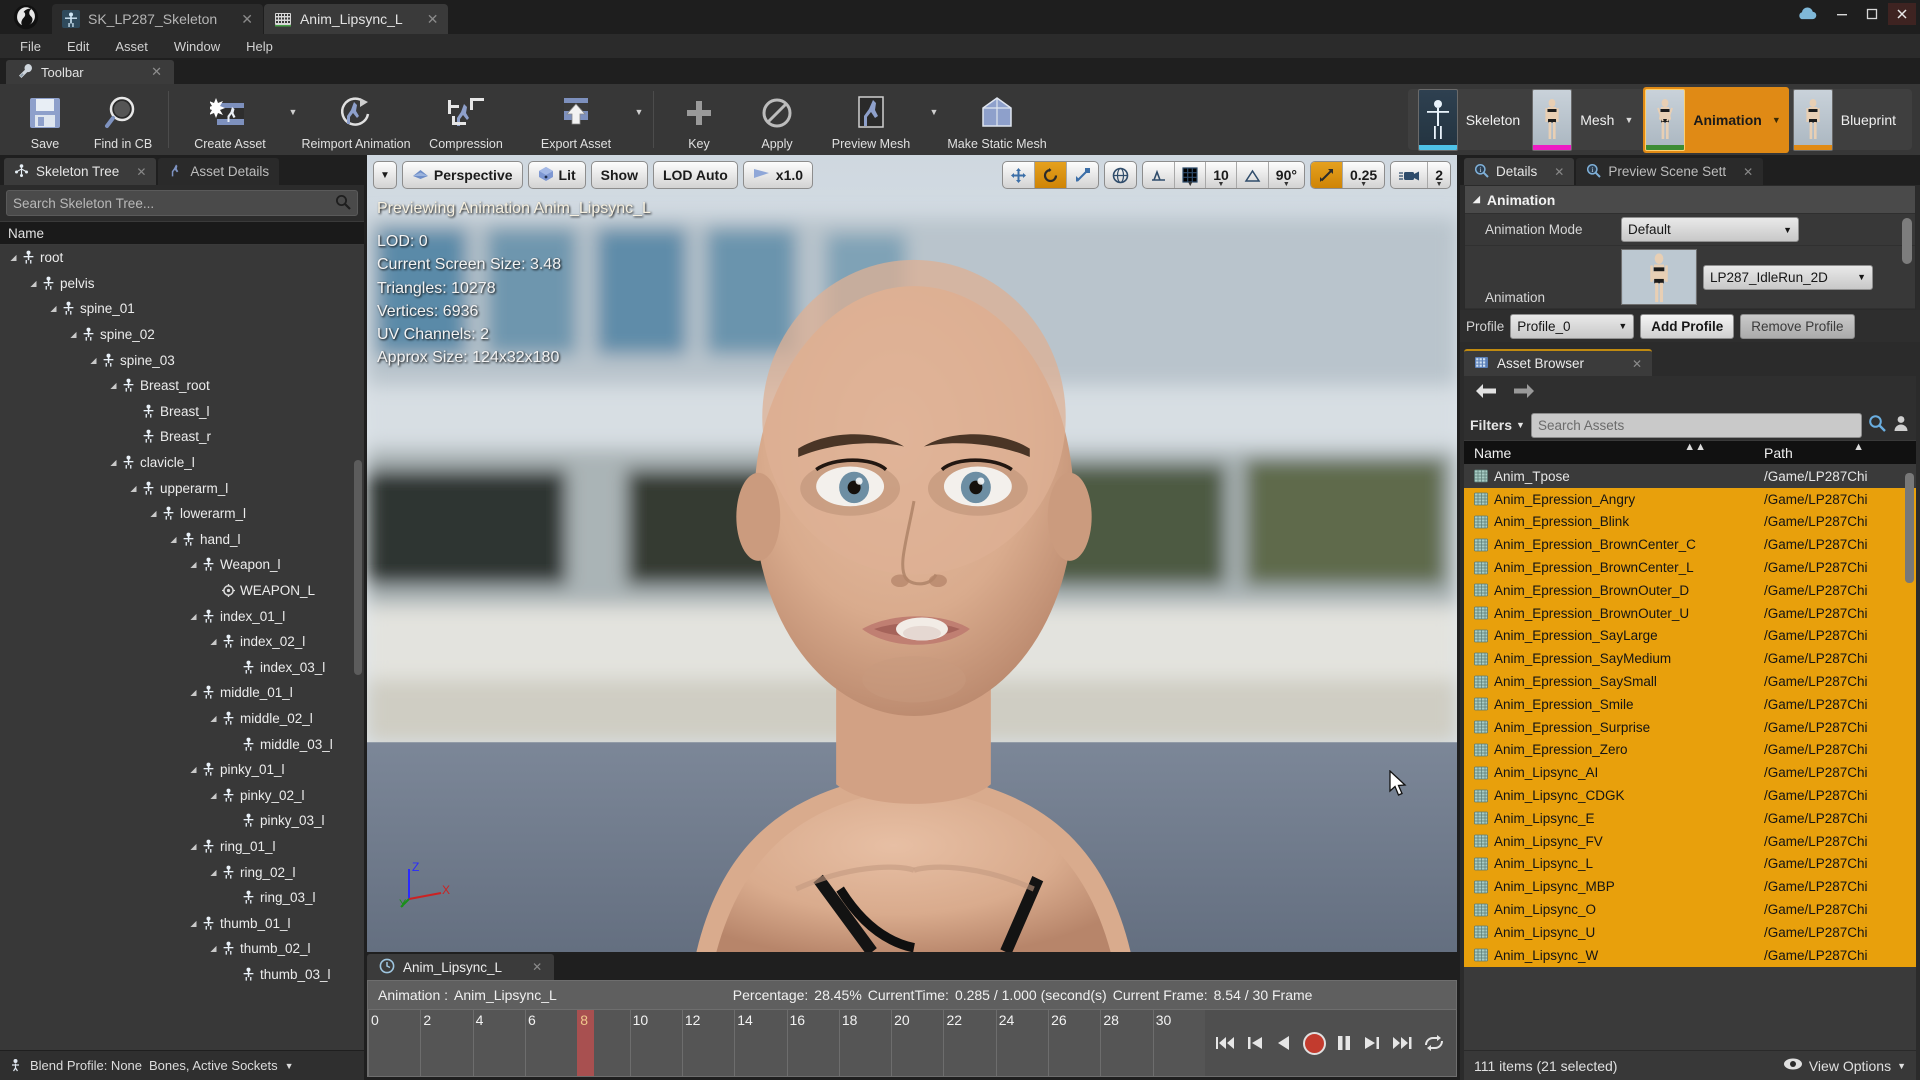 The width and height of the screenshot is (1920, 1080). I want to click on step-back-button, so click(1255, 1043).